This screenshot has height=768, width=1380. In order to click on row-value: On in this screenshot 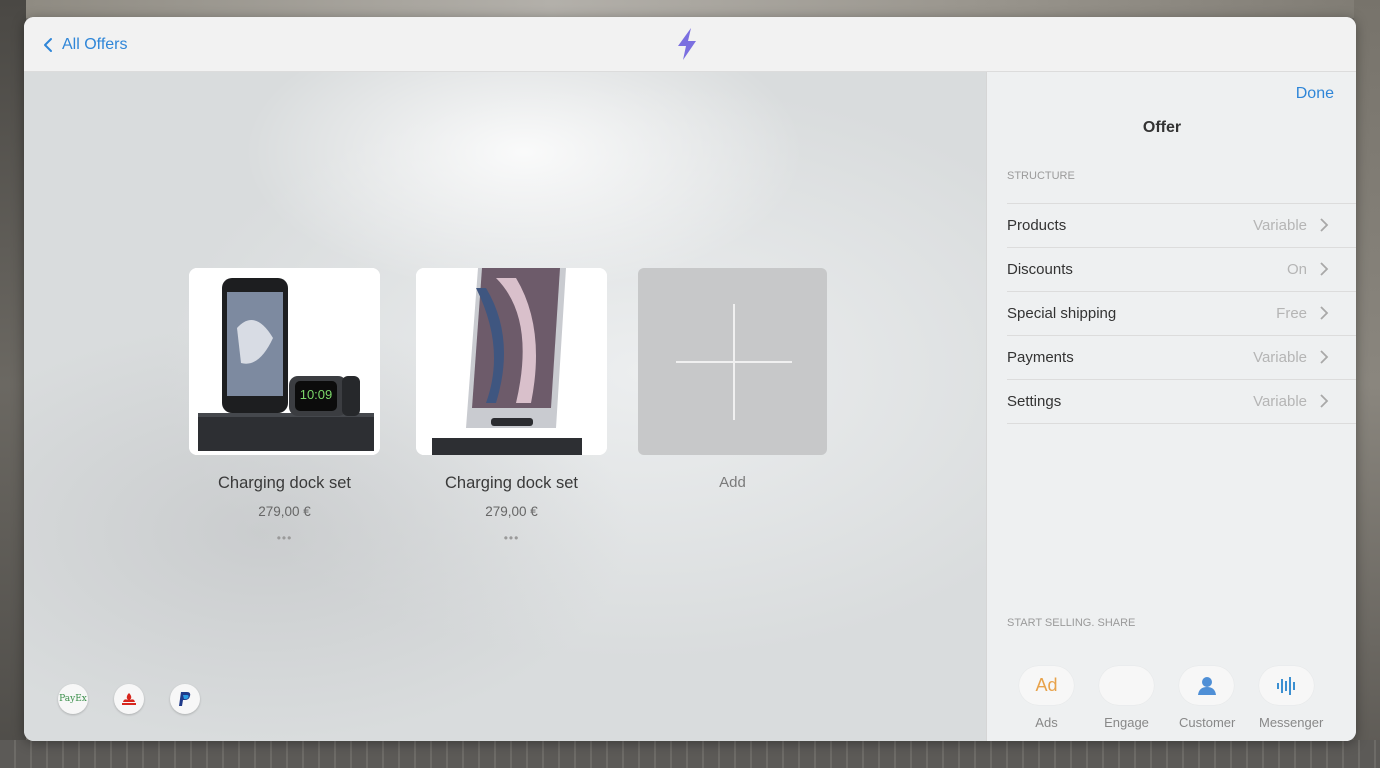, I will do `click(1296, 269)`.